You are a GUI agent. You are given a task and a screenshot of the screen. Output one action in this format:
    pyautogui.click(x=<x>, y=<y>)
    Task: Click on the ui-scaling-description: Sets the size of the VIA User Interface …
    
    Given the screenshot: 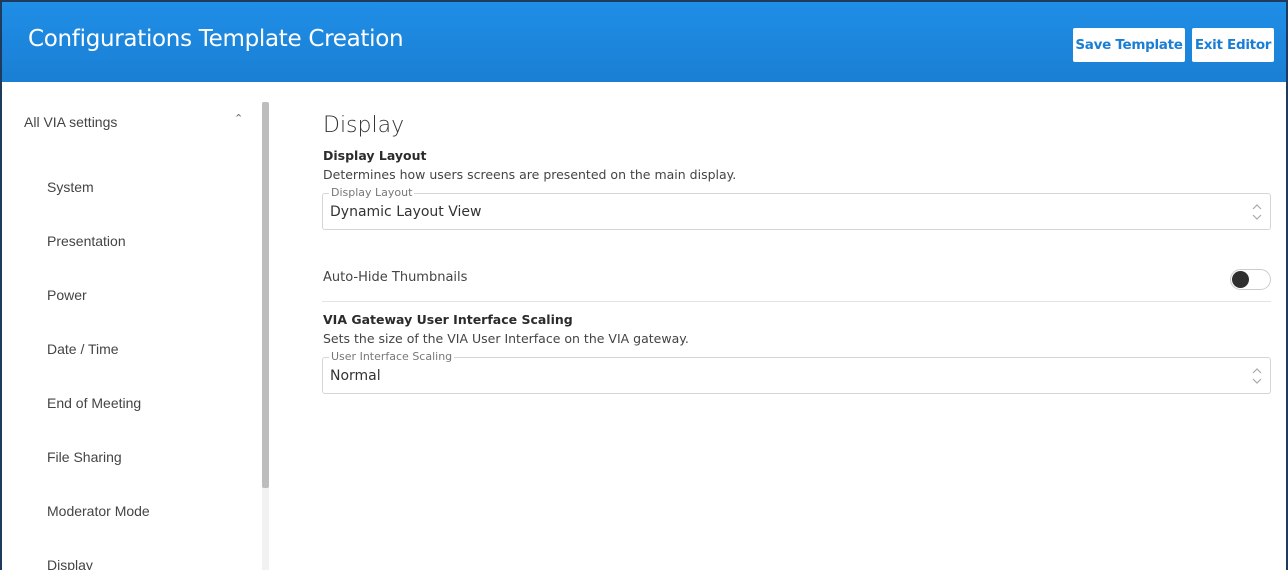 What is the action you would take?
    pyautogui.click(x=506, y=338)
    